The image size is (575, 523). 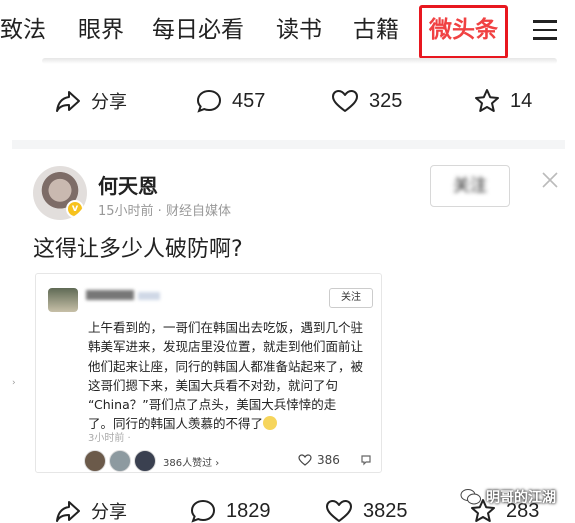 I want to click on verified-badge-icon: v, so click(x=75, y=209).